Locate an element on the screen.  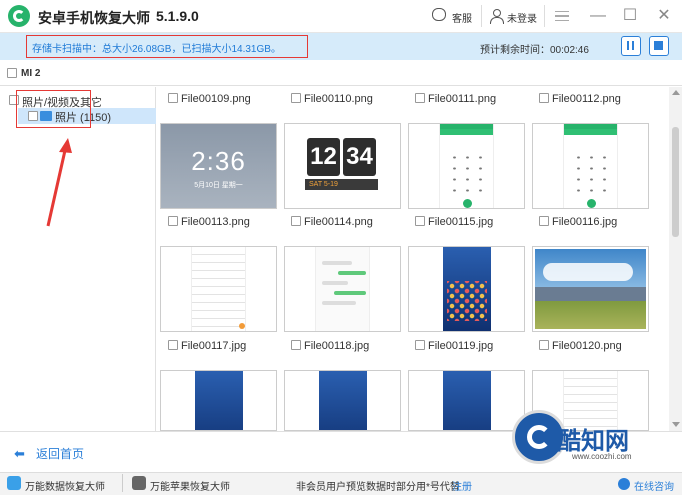
stop-scan-button is located at coordinates (659, 46).